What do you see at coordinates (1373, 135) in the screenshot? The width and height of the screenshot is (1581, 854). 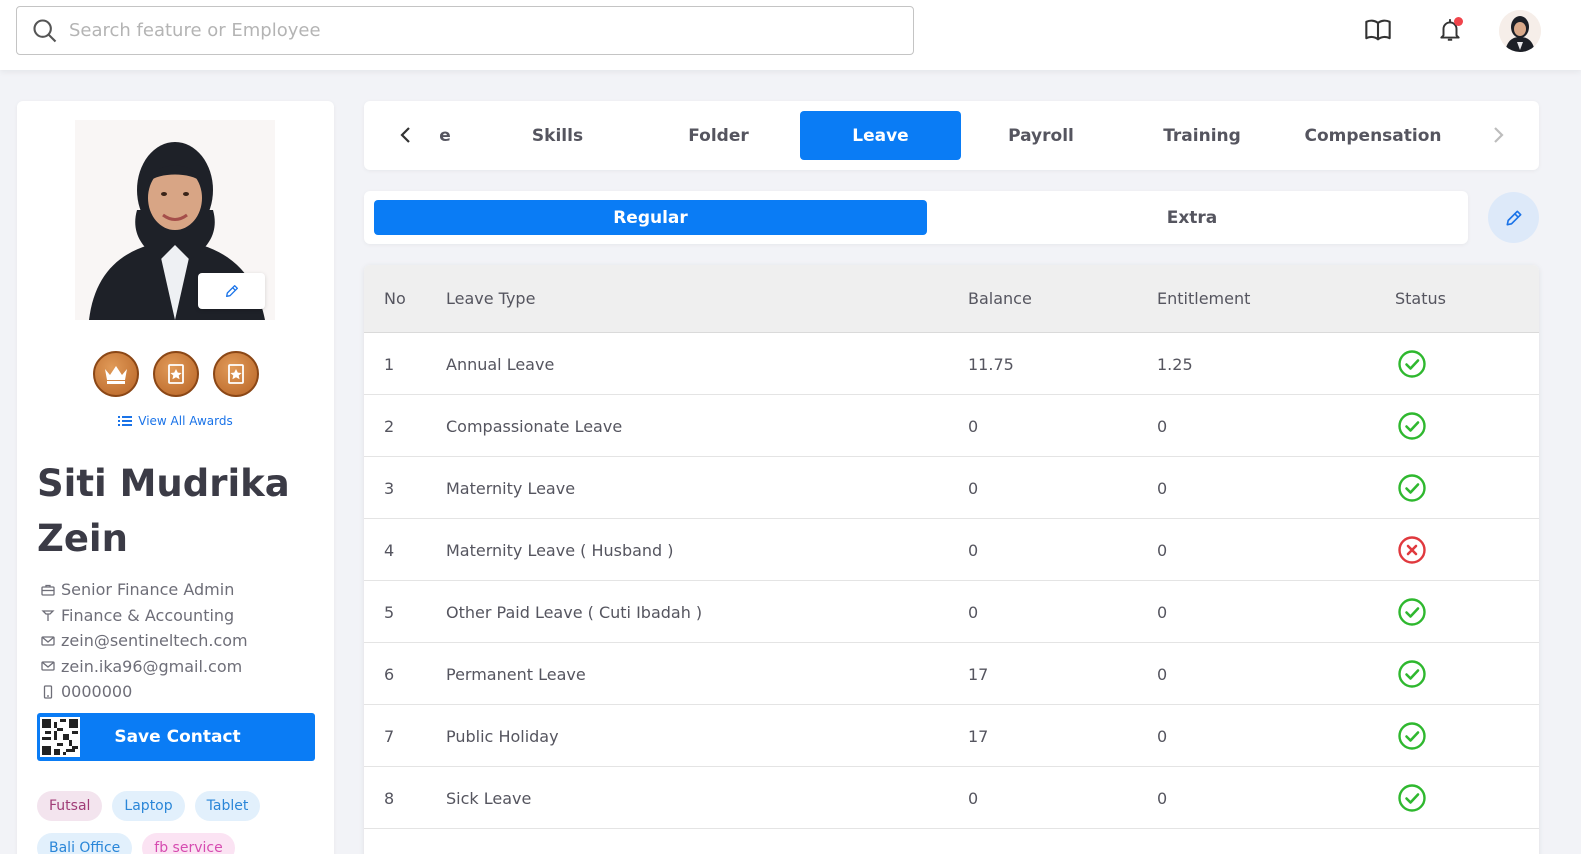 I see `tab-compensation: Compensation` at bounding box center [1373, 135].